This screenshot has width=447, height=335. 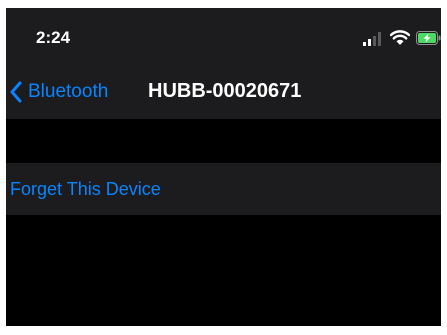 I want to click on signal-icon, so click(x=372, y=39).